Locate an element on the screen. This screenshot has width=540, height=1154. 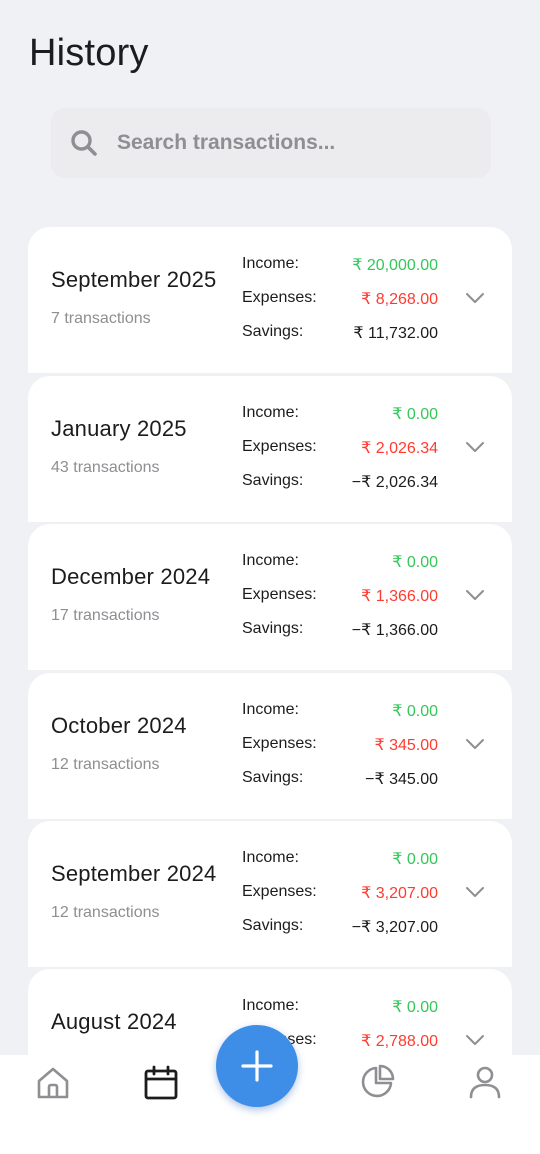
search-icon is located at coordinates (84, 143).